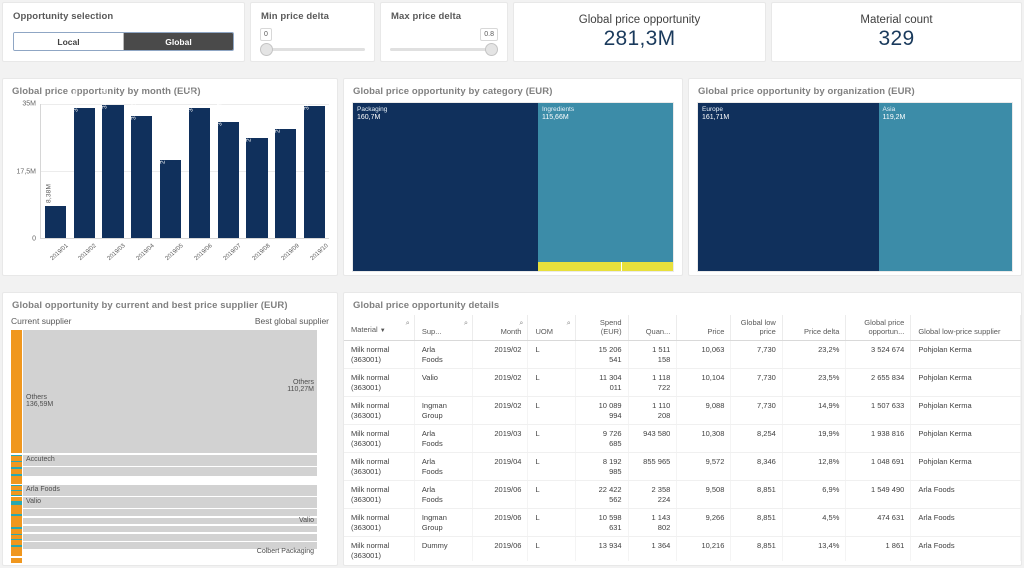 This screenshot has width=1024, height=568. Describe the element at coordinates (788, 187) in the screenshot. I see `treemap-cell-europe: Europe 161,71M` at that location.